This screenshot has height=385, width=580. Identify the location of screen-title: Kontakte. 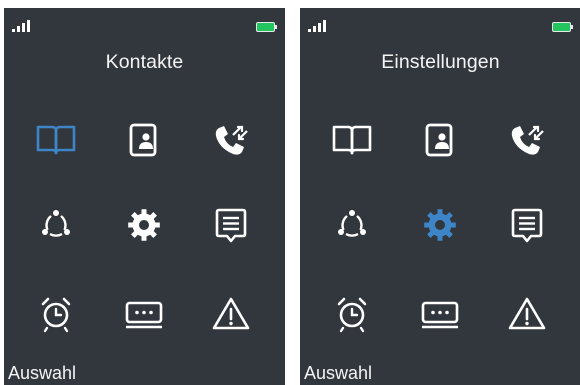
(144, 62).